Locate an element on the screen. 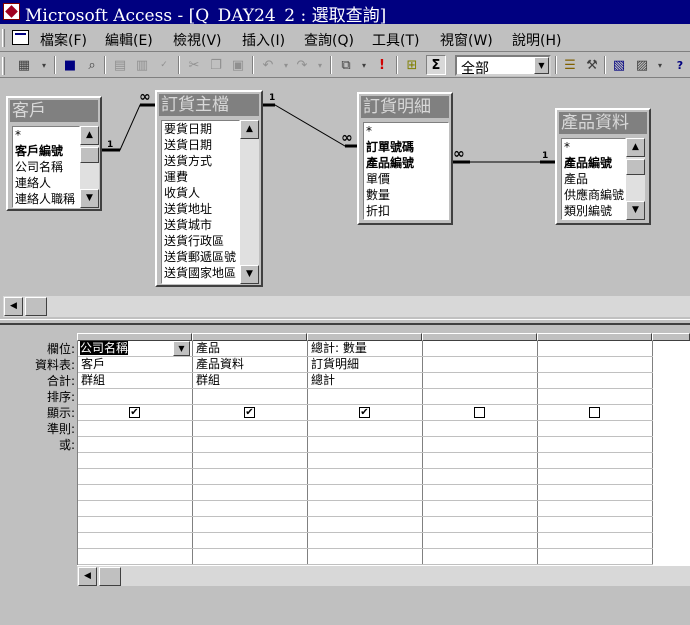 The image size is (690, 625). field-item: 送貨城市 is located at coordinates (200, 225).